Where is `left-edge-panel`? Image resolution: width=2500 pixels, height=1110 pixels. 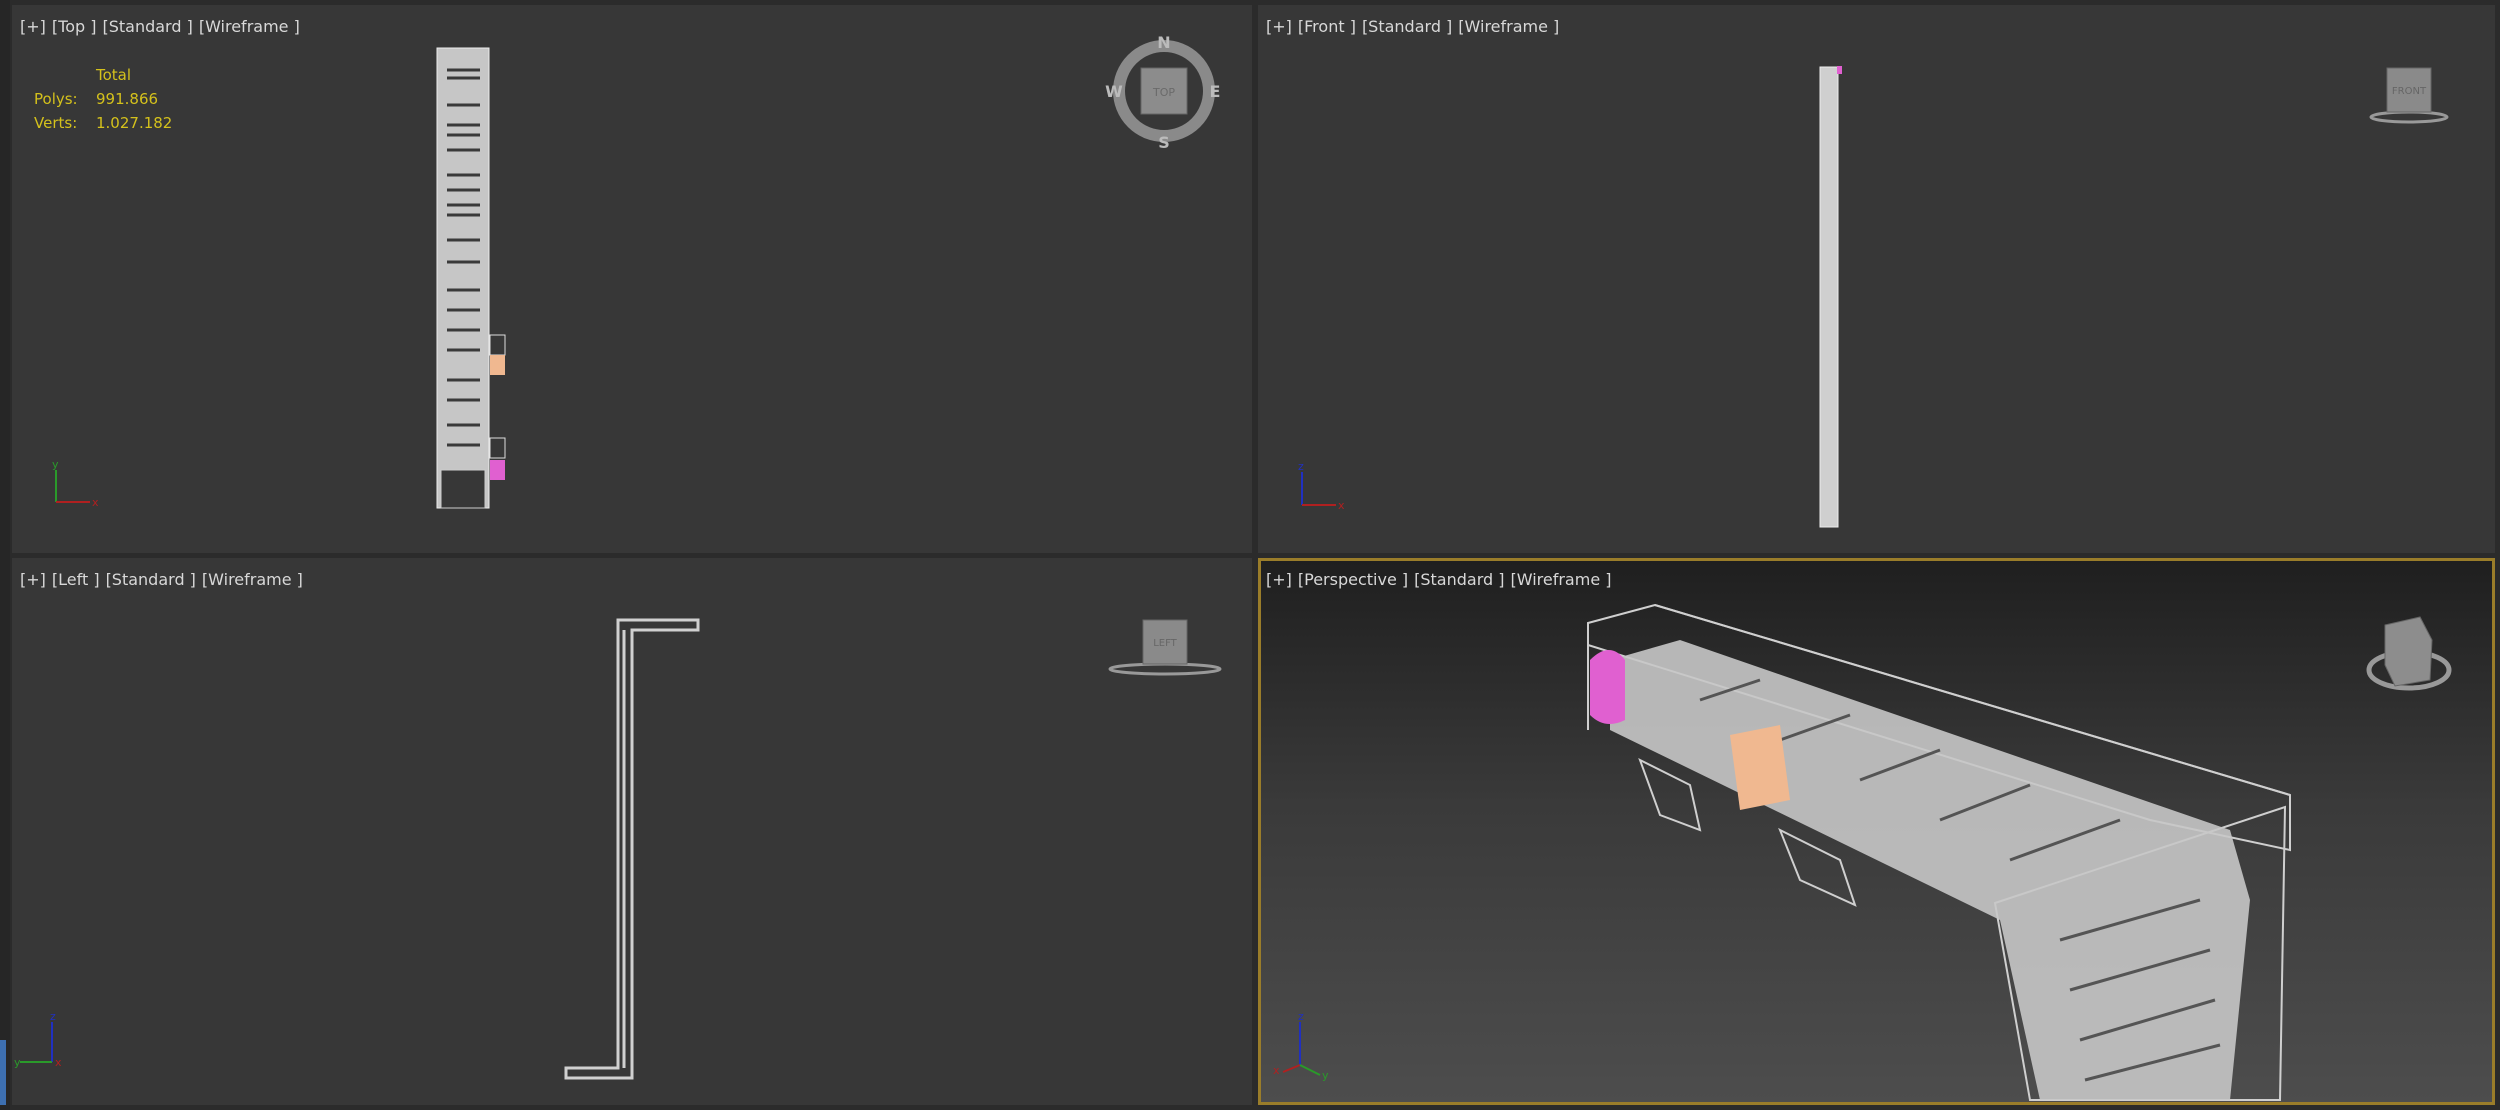
left-edge-panel is located at coordinates (5, 555).